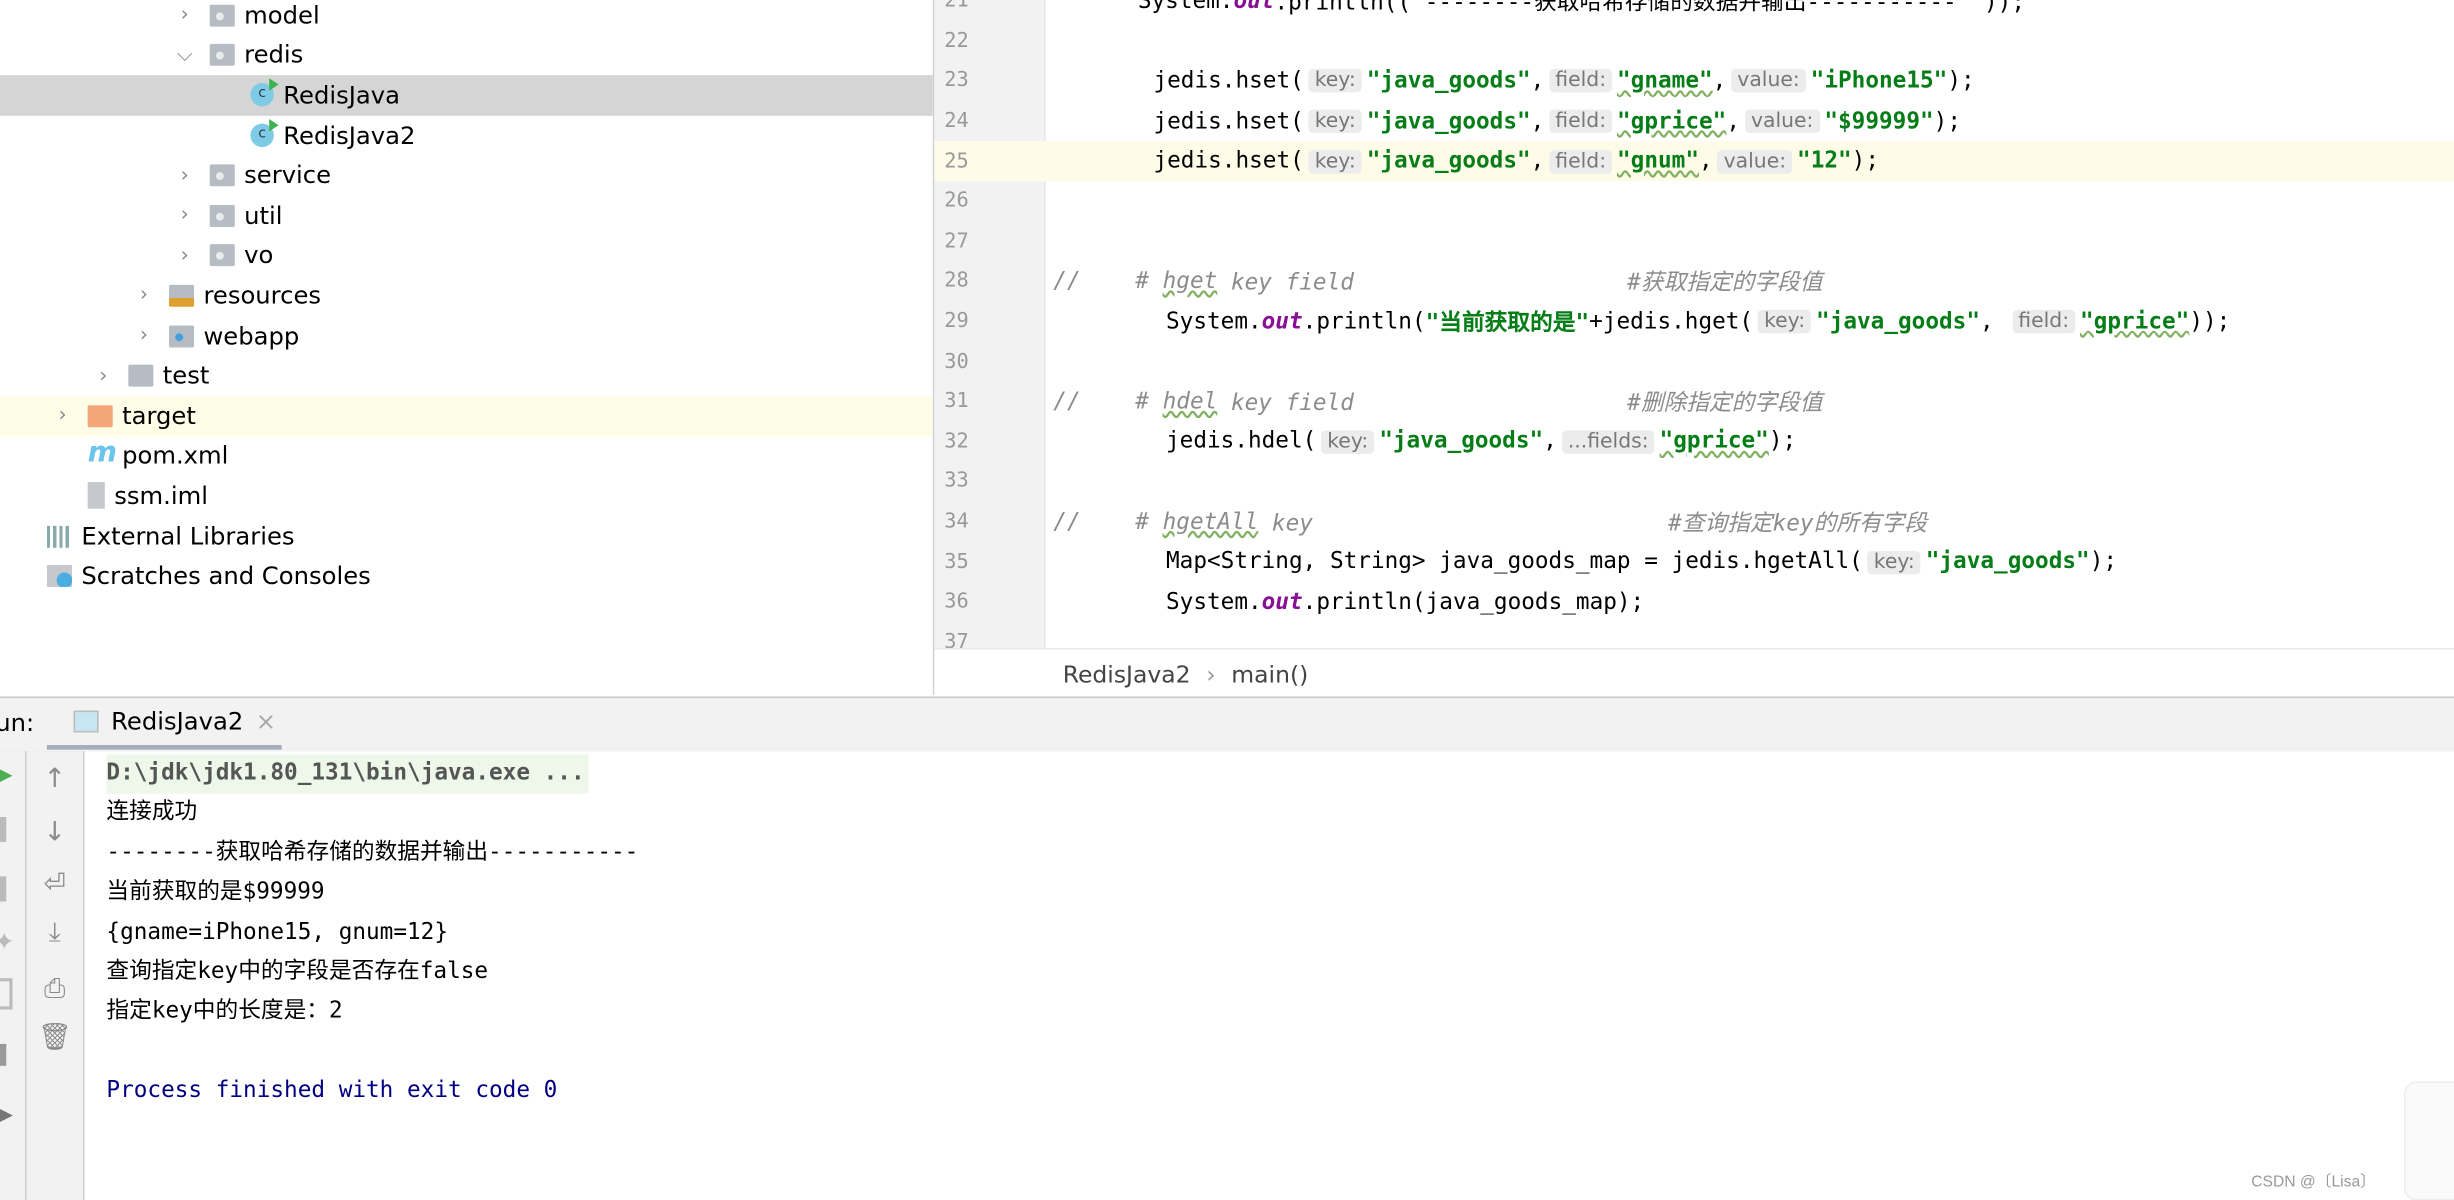 This screenshot has width=2454, height=1200. I want to click on tree-item: Scratches and Consoles, so click(466, 576).